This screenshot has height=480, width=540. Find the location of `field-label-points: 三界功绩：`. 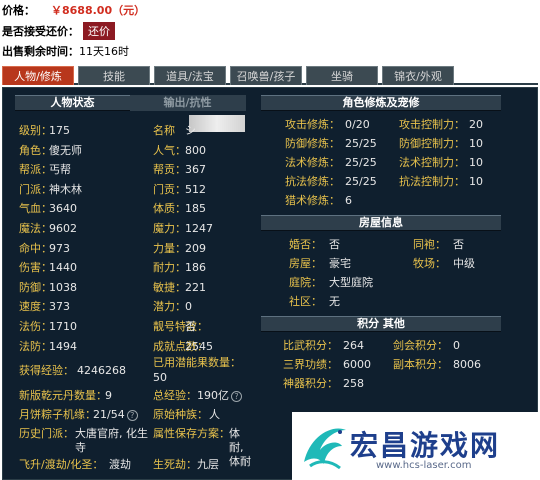

field-label-points: 三界功绩： is located at coordinates (310, 364).